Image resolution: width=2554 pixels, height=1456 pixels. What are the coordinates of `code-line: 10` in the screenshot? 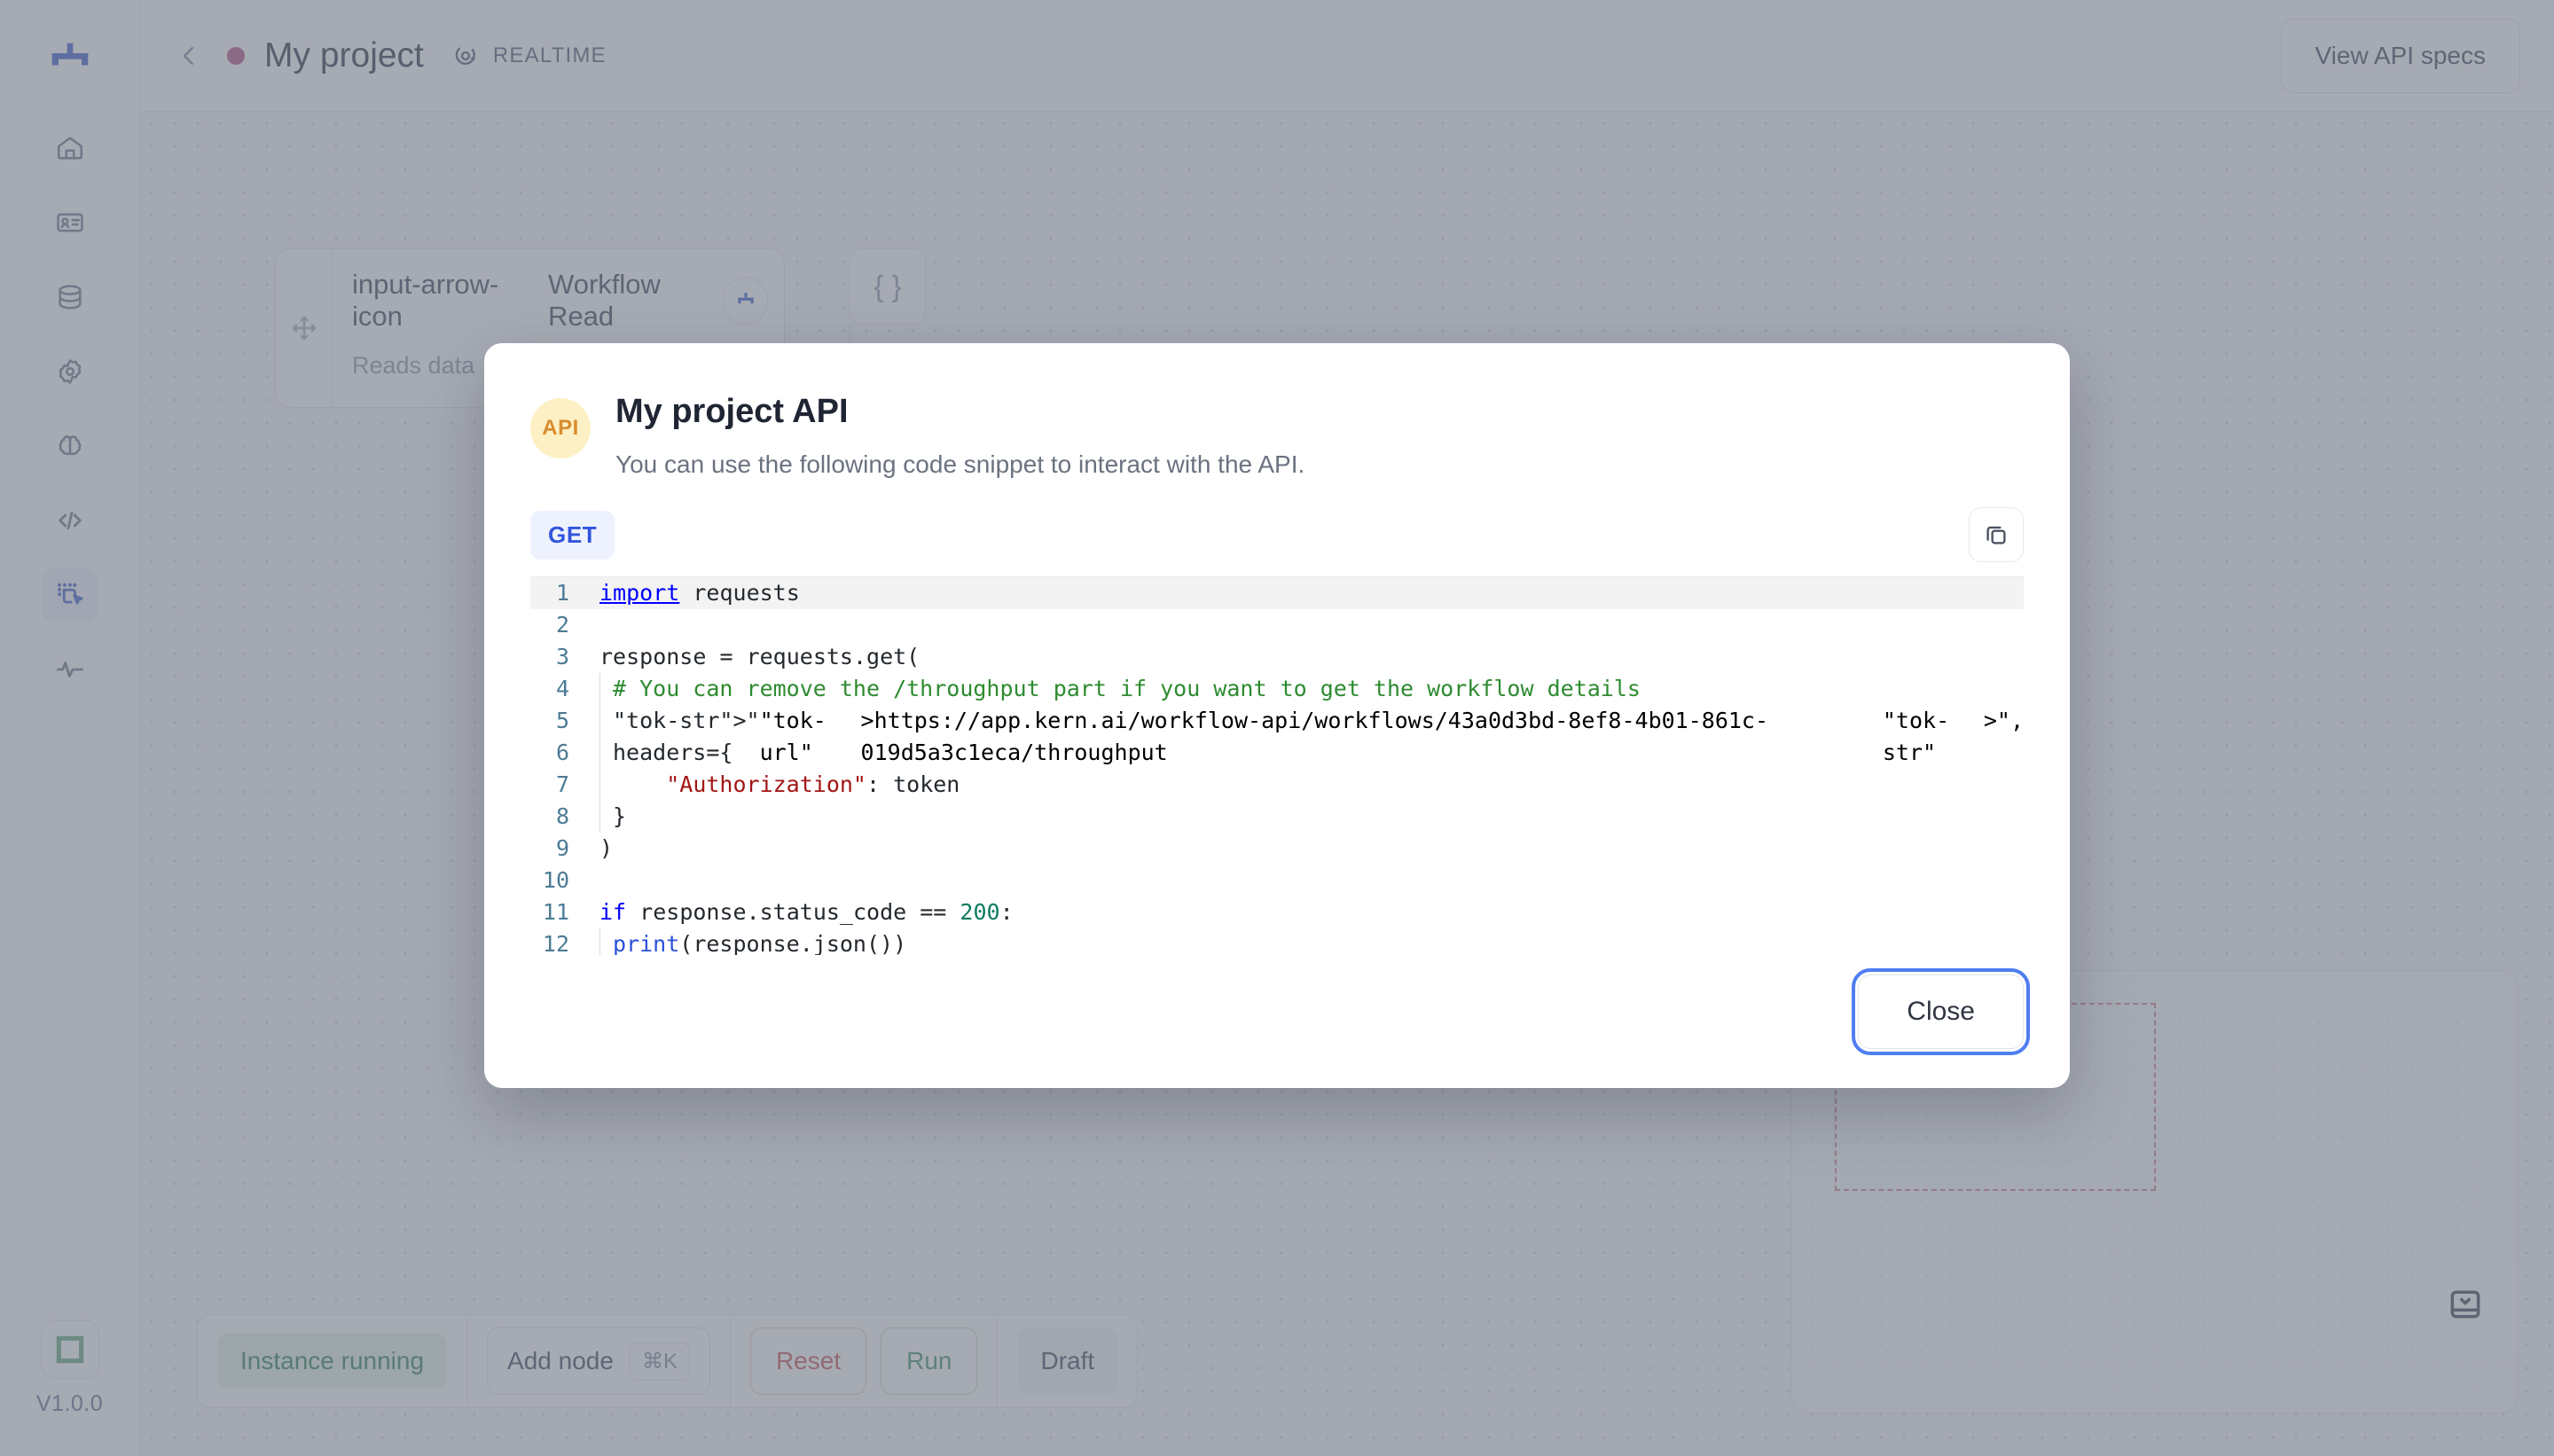 It's located at (1277, 880).